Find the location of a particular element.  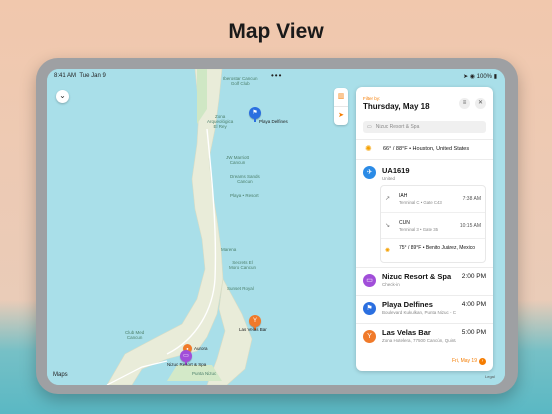

hotel-pin: ▭ is located at coordinates (186, 357).